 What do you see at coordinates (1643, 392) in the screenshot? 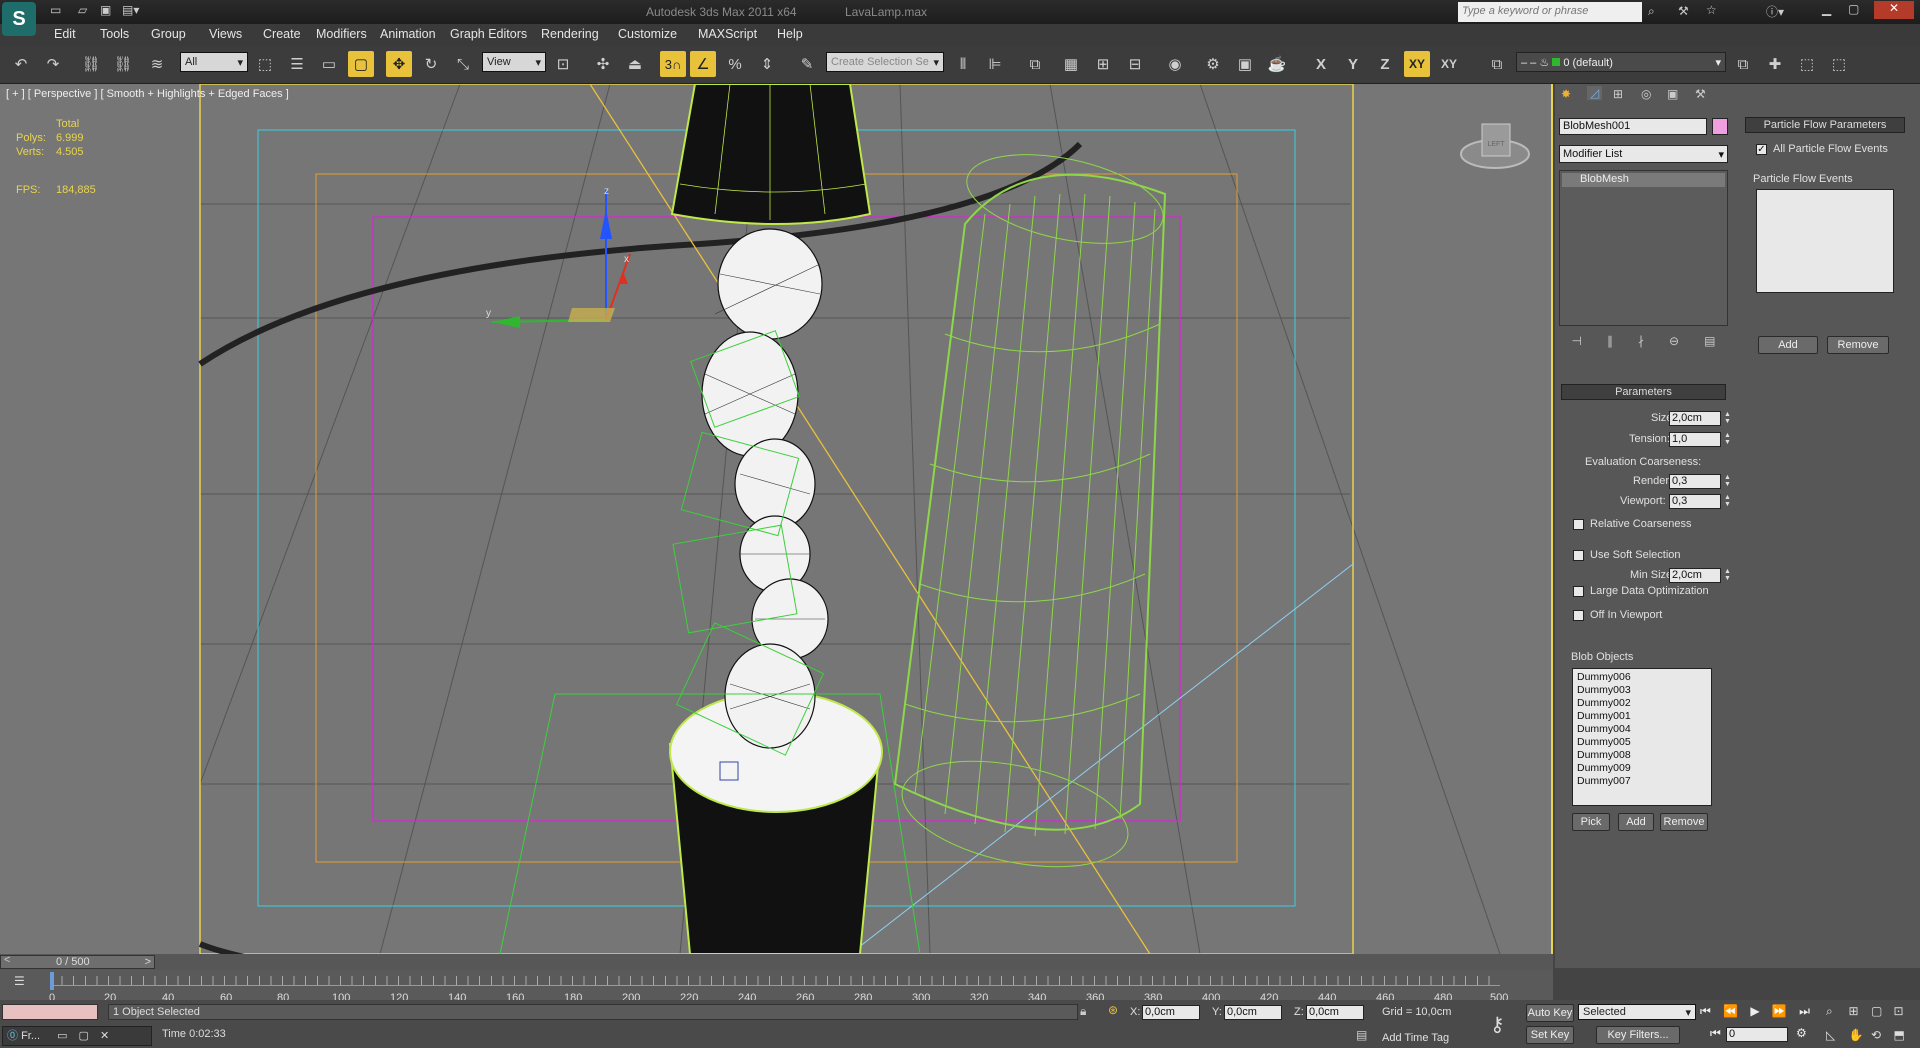
I see `parameters-rollout-header: Parameters` at bounding box center [1643, 392].